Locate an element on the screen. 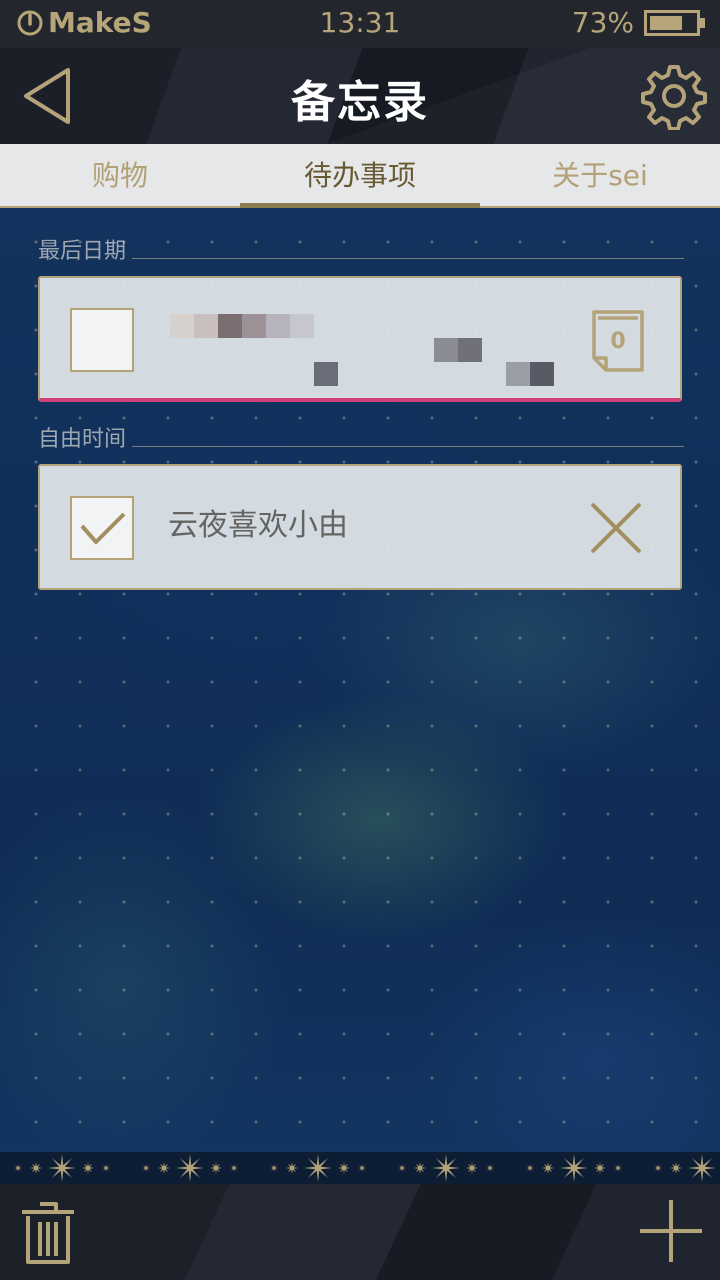 The image size is (720, 1280). plus-icon is located at coordinates (671, 1231).